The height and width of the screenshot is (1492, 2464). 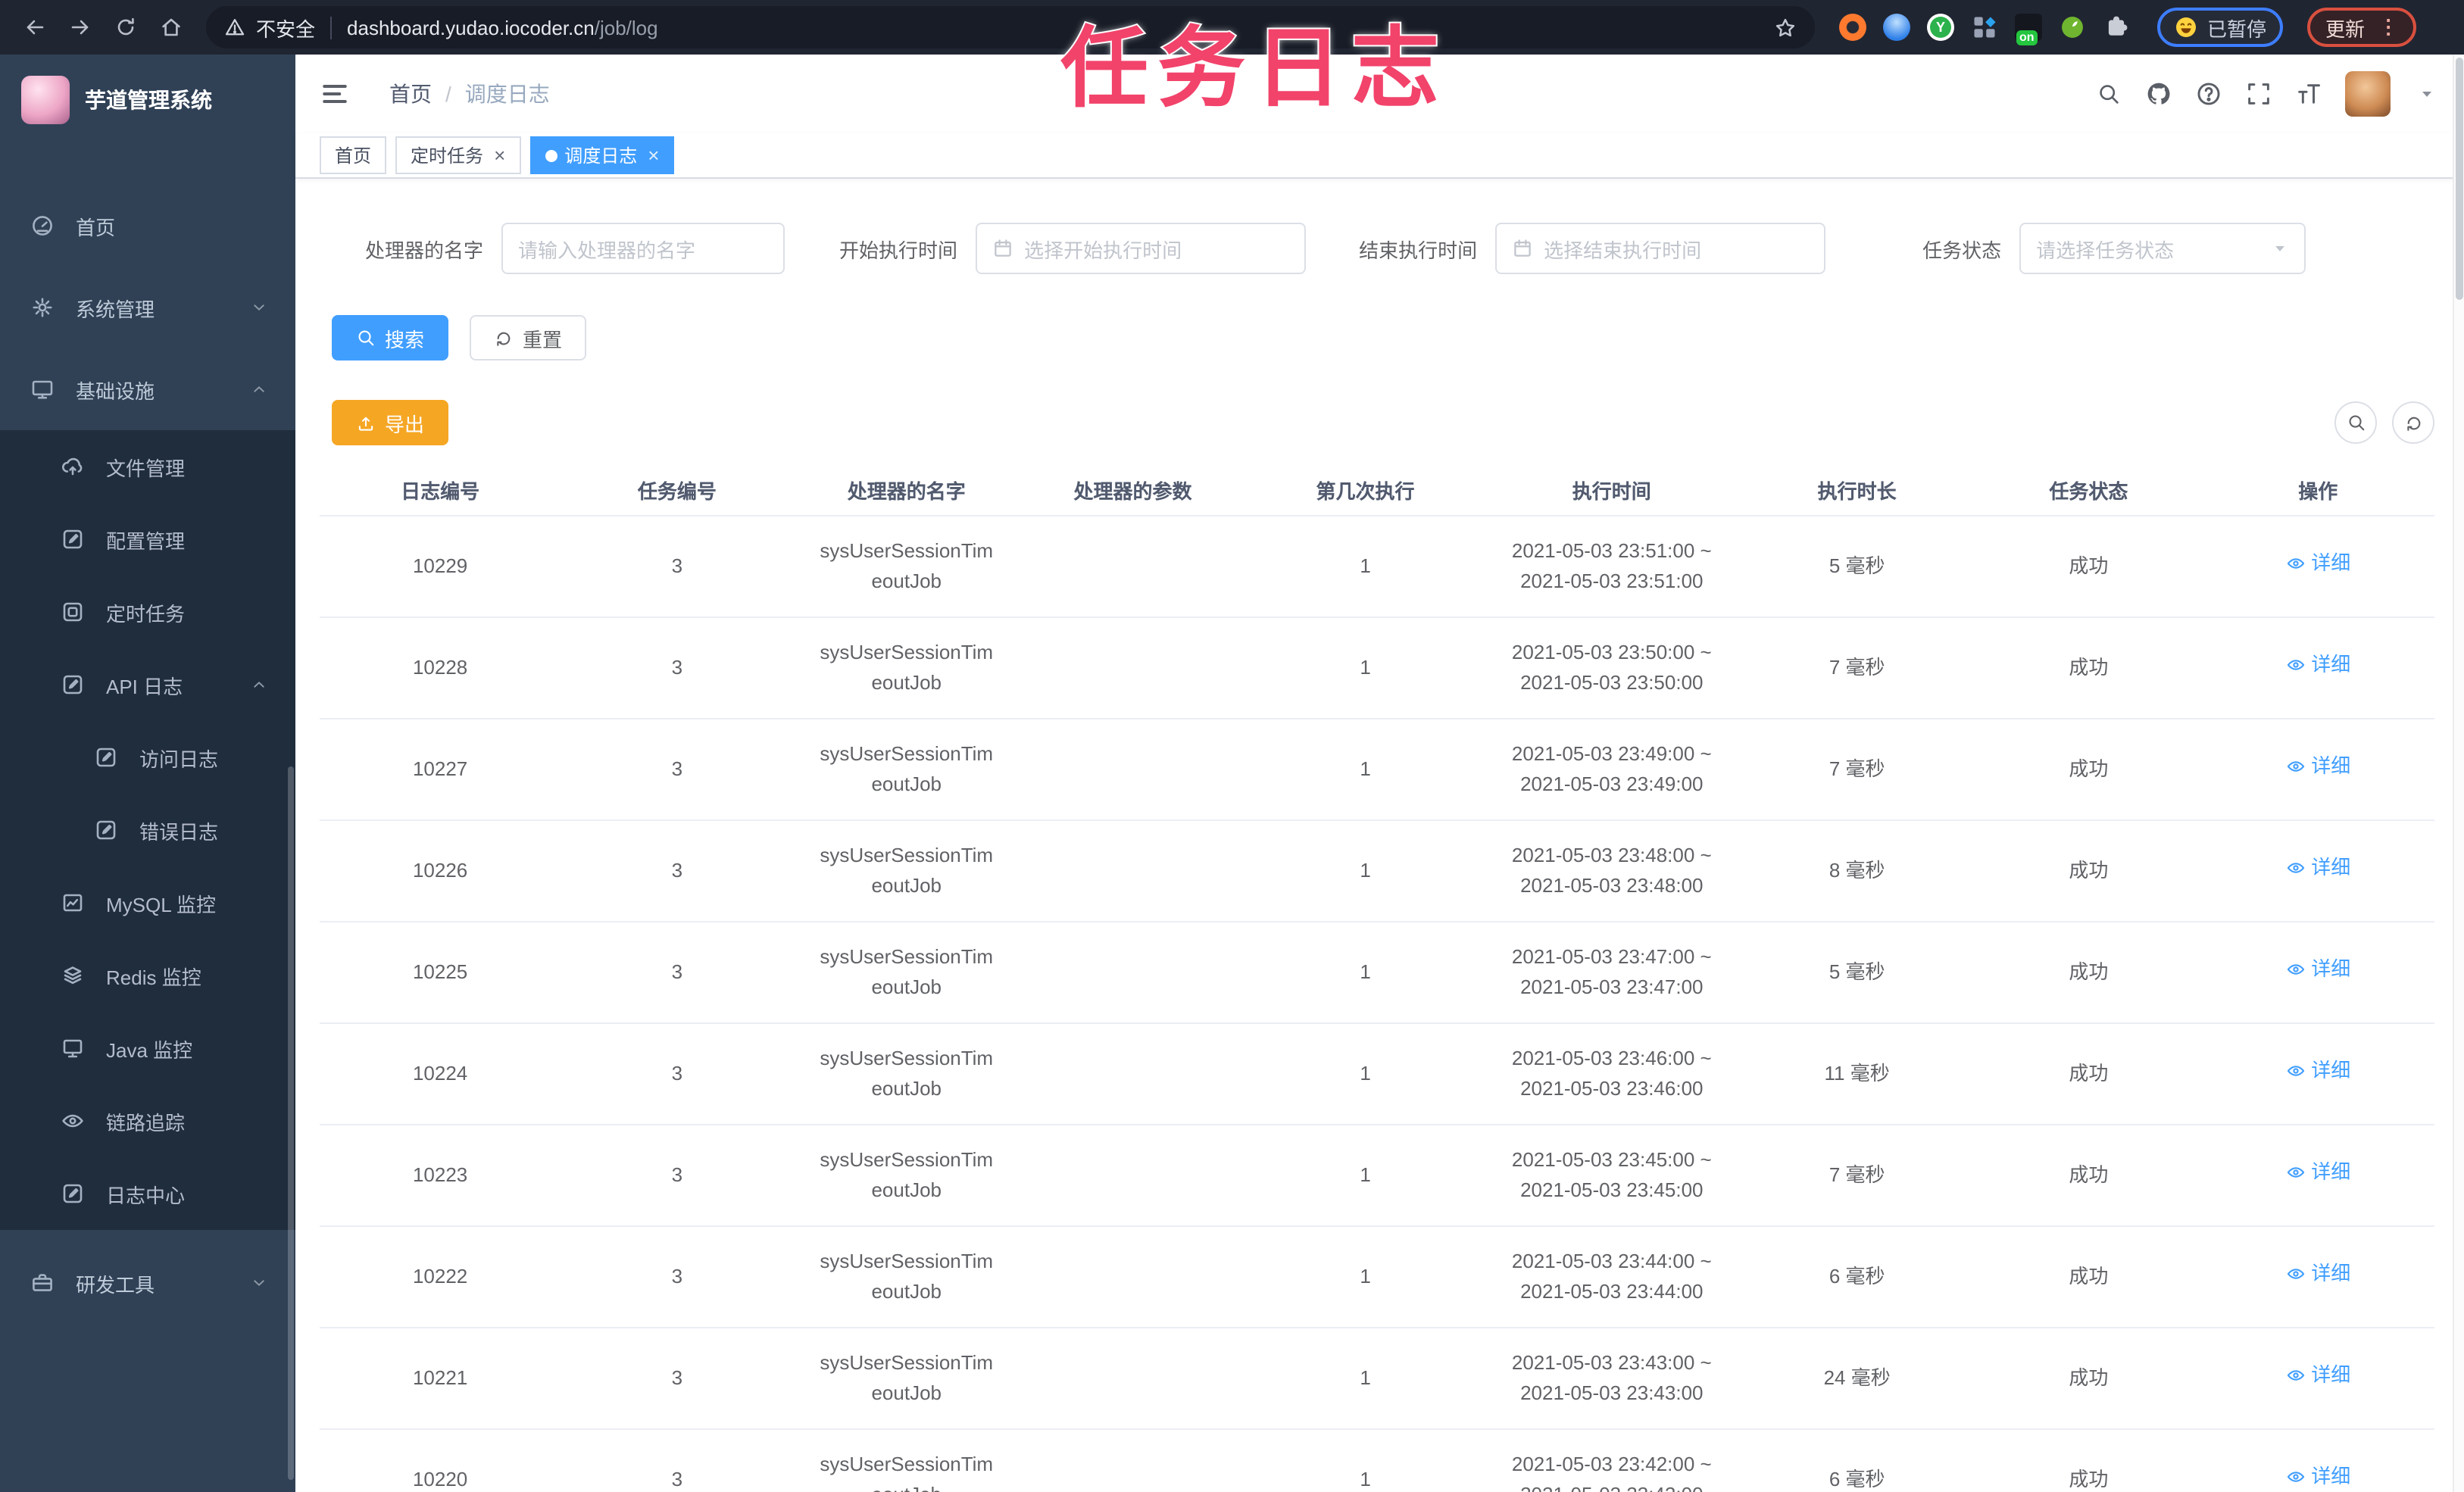 I want to click on toggle-search-button, so click(x=2355, y=422).